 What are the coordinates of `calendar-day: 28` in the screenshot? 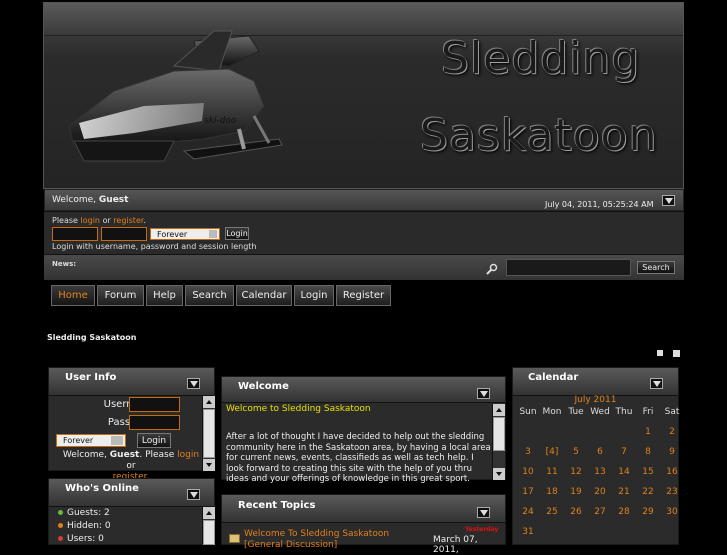 It's located at (624, 512).